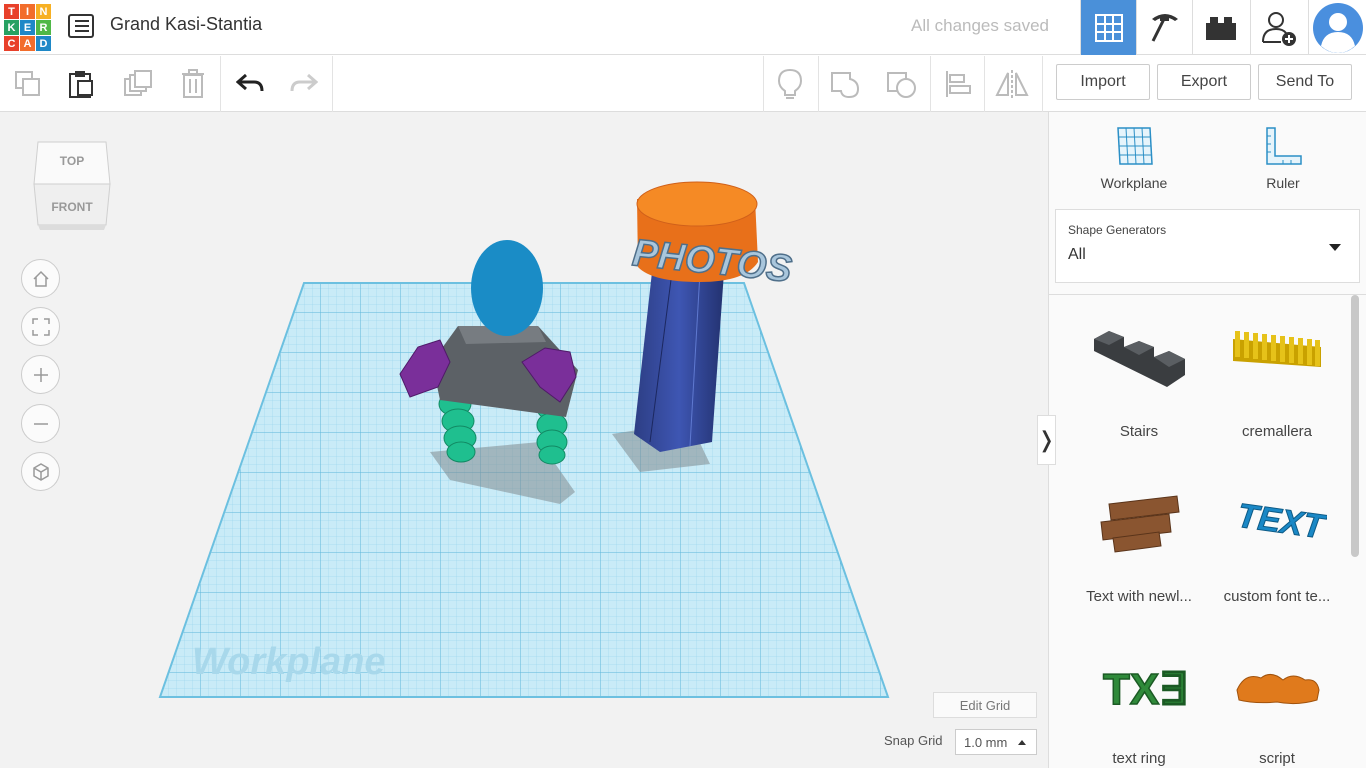  I want to click on undo-button, so click(250, 84).